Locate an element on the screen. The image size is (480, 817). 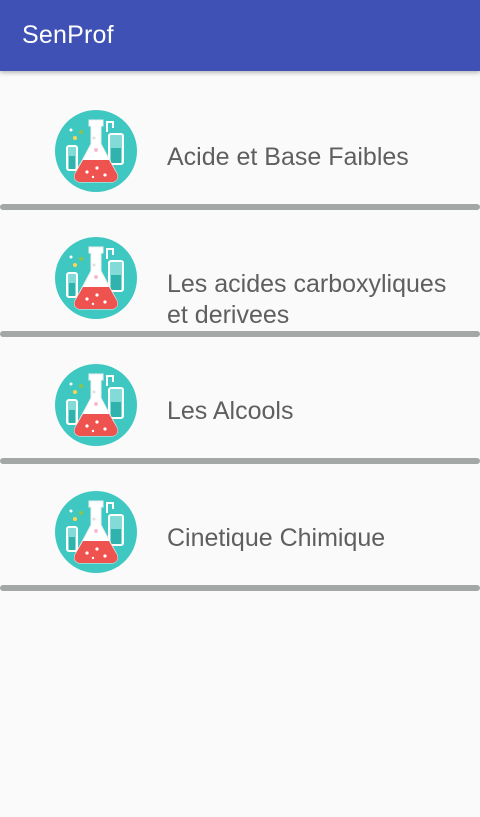
app-title: SenProf is located at coordinates (68, 35).